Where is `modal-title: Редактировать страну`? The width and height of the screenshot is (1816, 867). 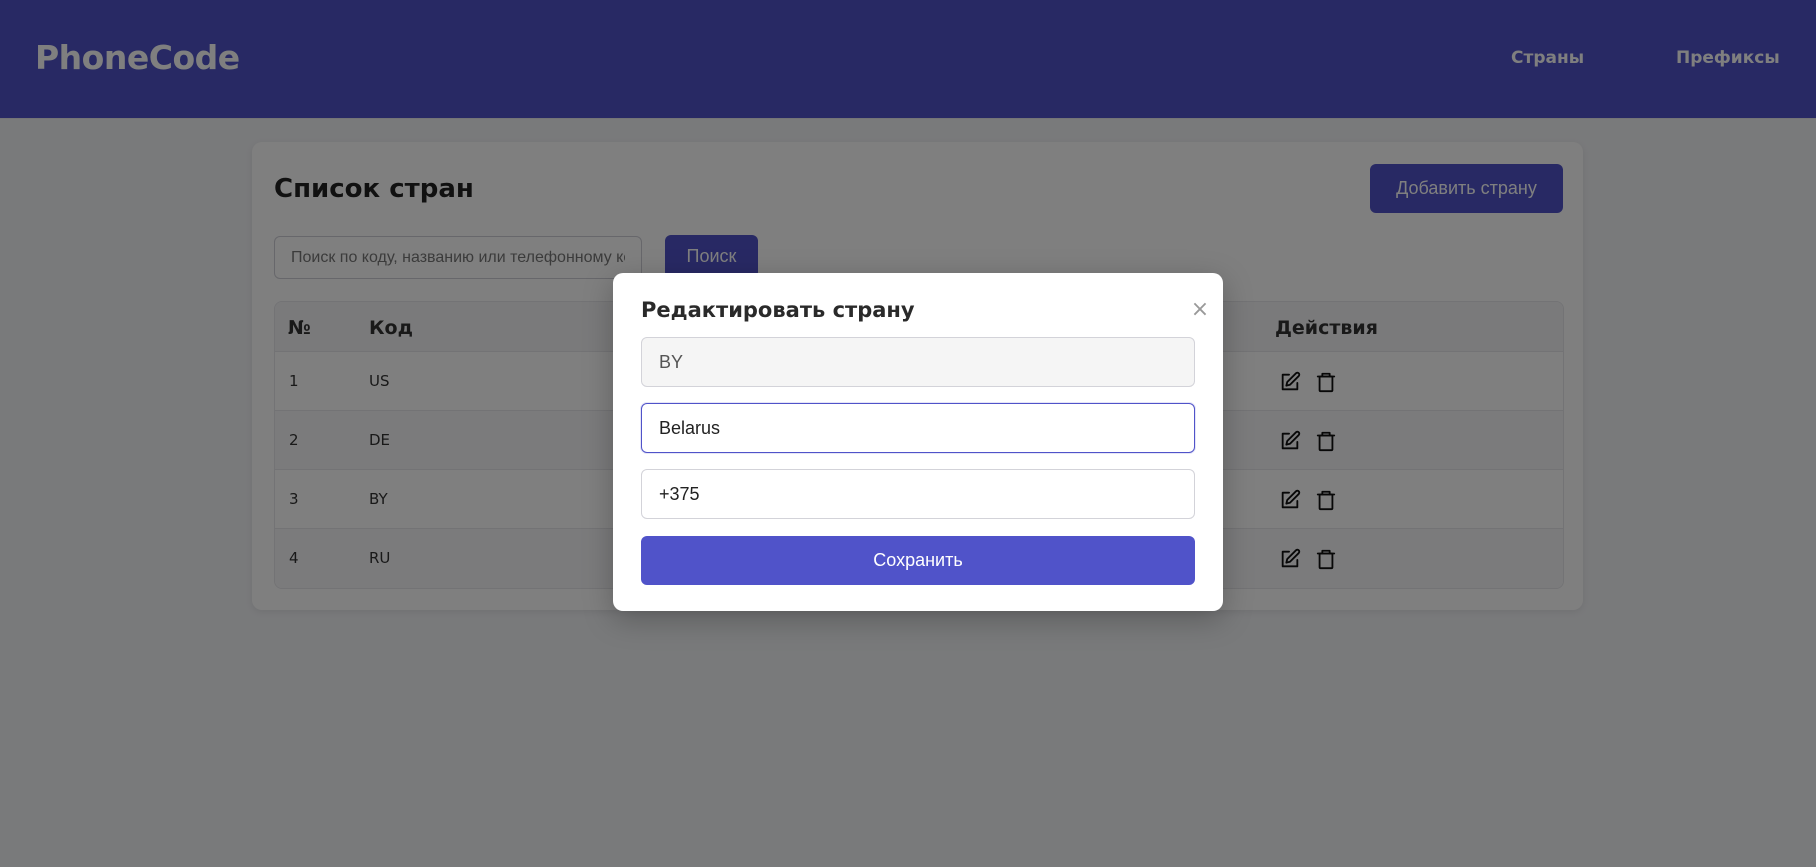
modal-title: Редактировать страну is located at coordinates (778, 310).